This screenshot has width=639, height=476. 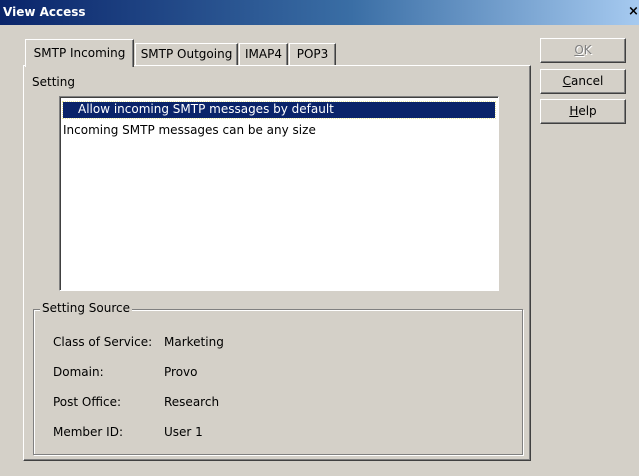 I want to click on tab-imap4: IMAP4, so click(x=263, y=54).